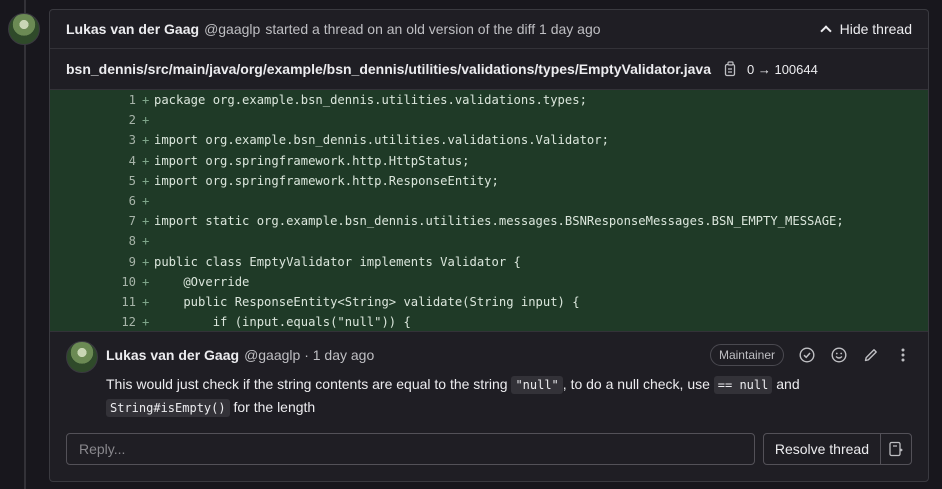  I want to click on file-mode-change: 0 → 100644, so click(782, 69).